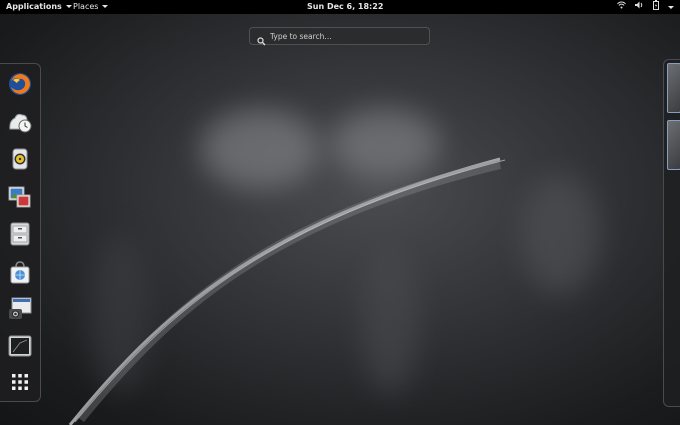 The image size is (680, 425). I want to click on firefox-icon, so click(20, 84).